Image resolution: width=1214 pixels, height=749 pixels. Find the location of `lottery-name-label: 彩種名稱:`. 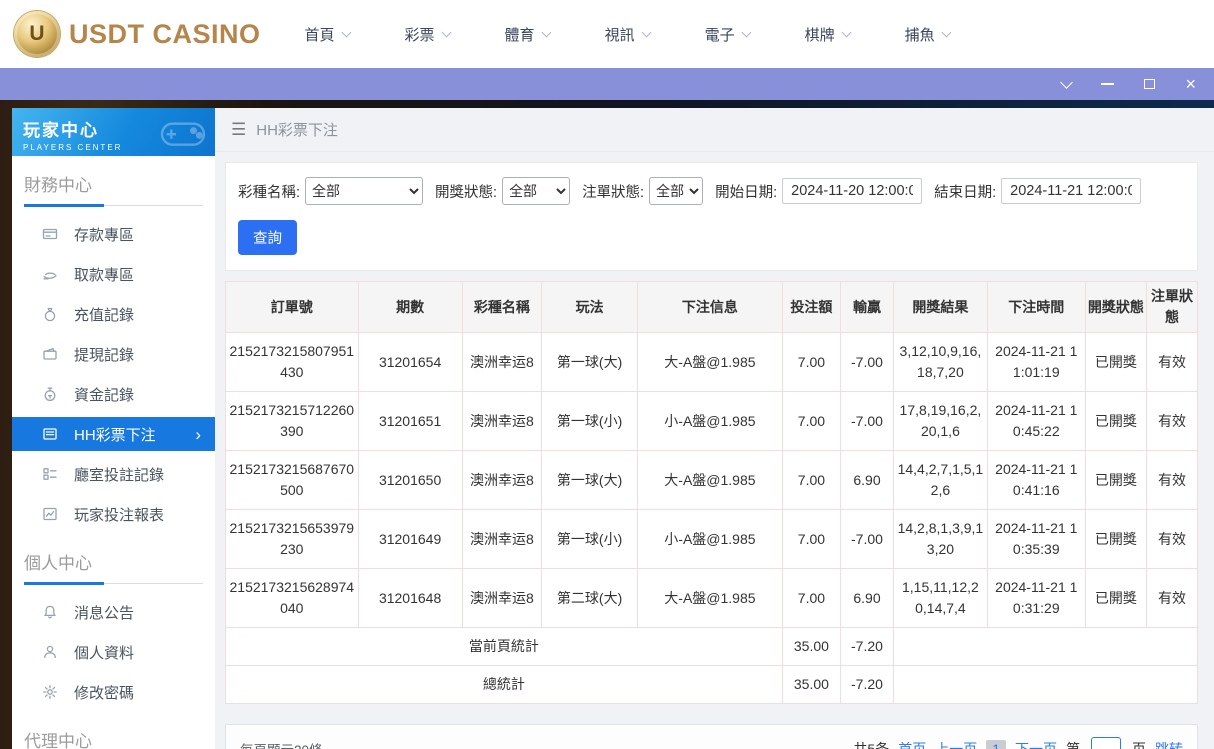

lottery-name-label: 彩種名稱: is located at coordinates (269, 192).